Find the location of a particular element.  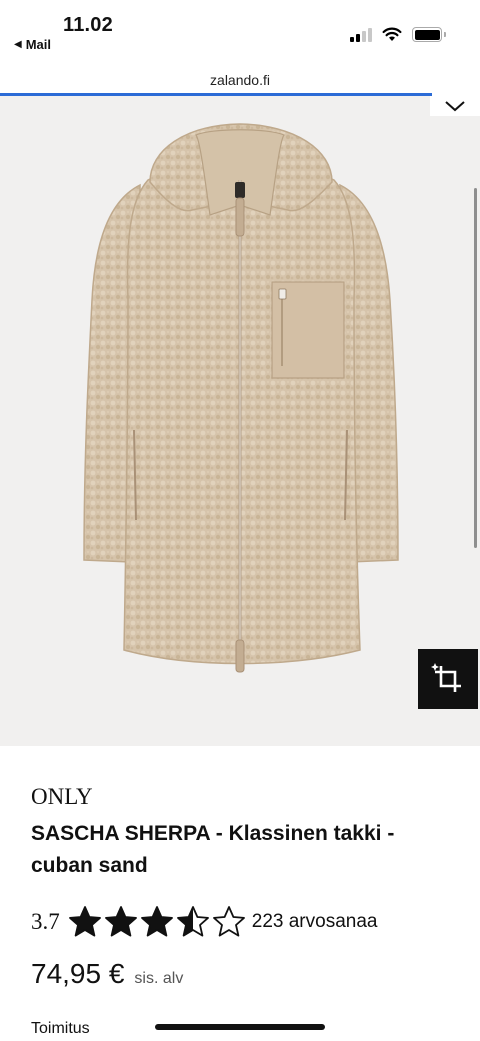

back-app-label: Mail is located at coordinates (38, 44).